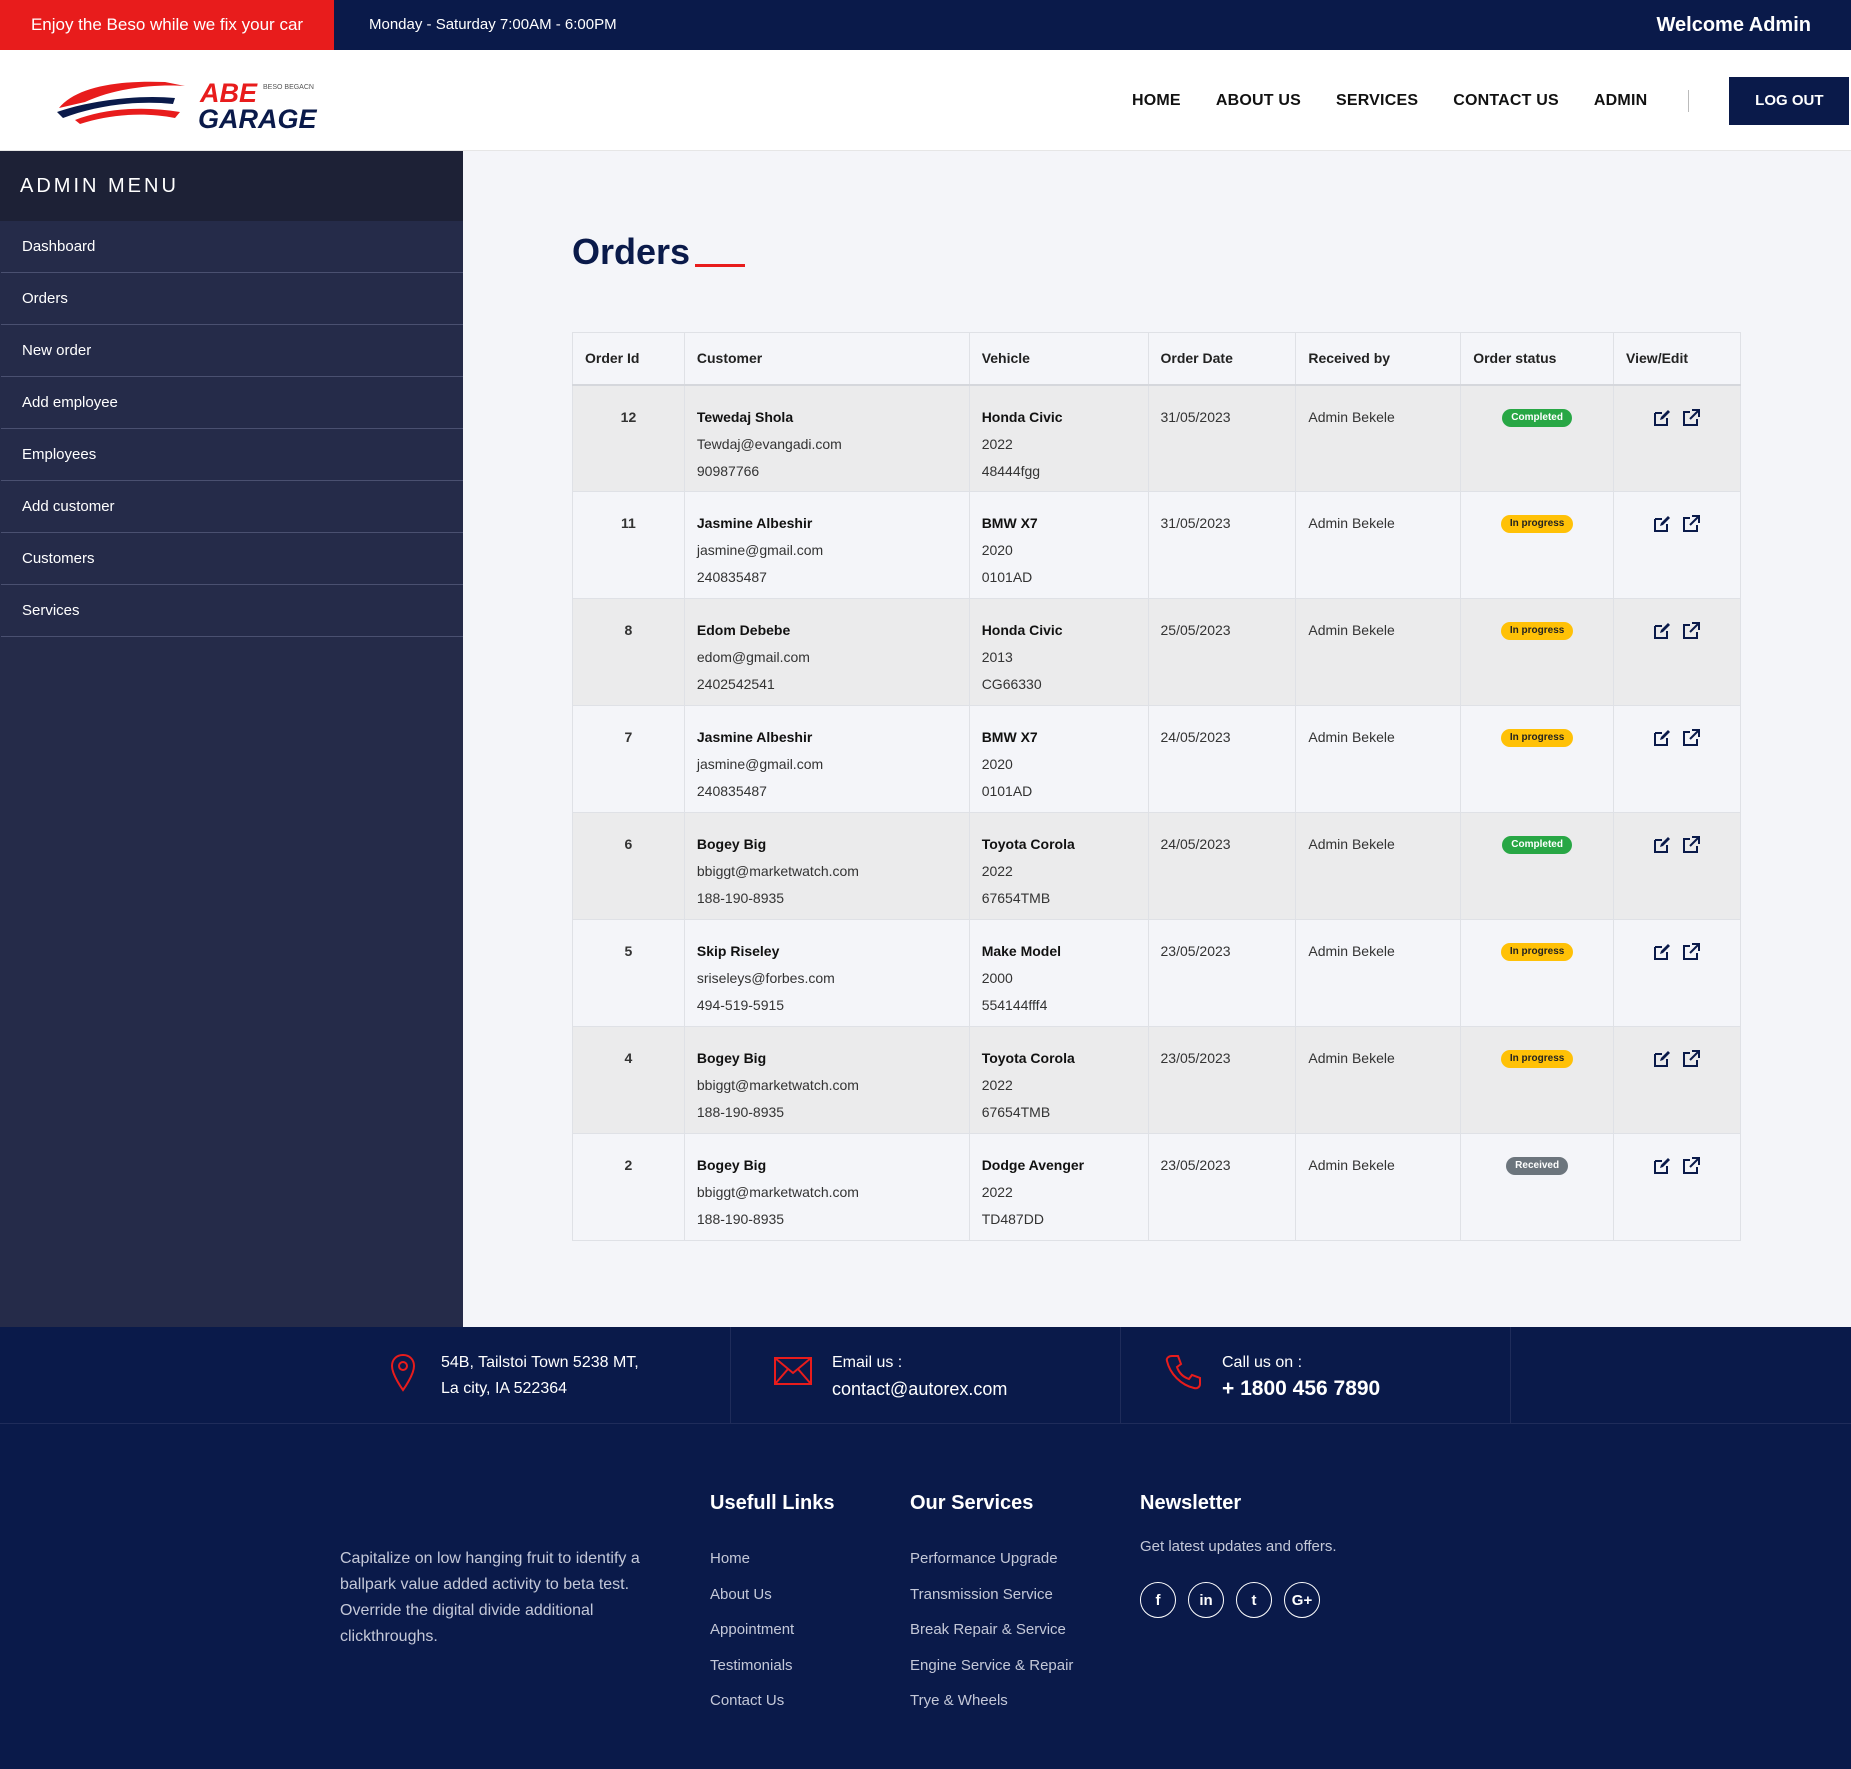 This screenshot has height=1769, width=1851. I want to click on vehicle-tag: TD487DD, so click(1012, 1219).